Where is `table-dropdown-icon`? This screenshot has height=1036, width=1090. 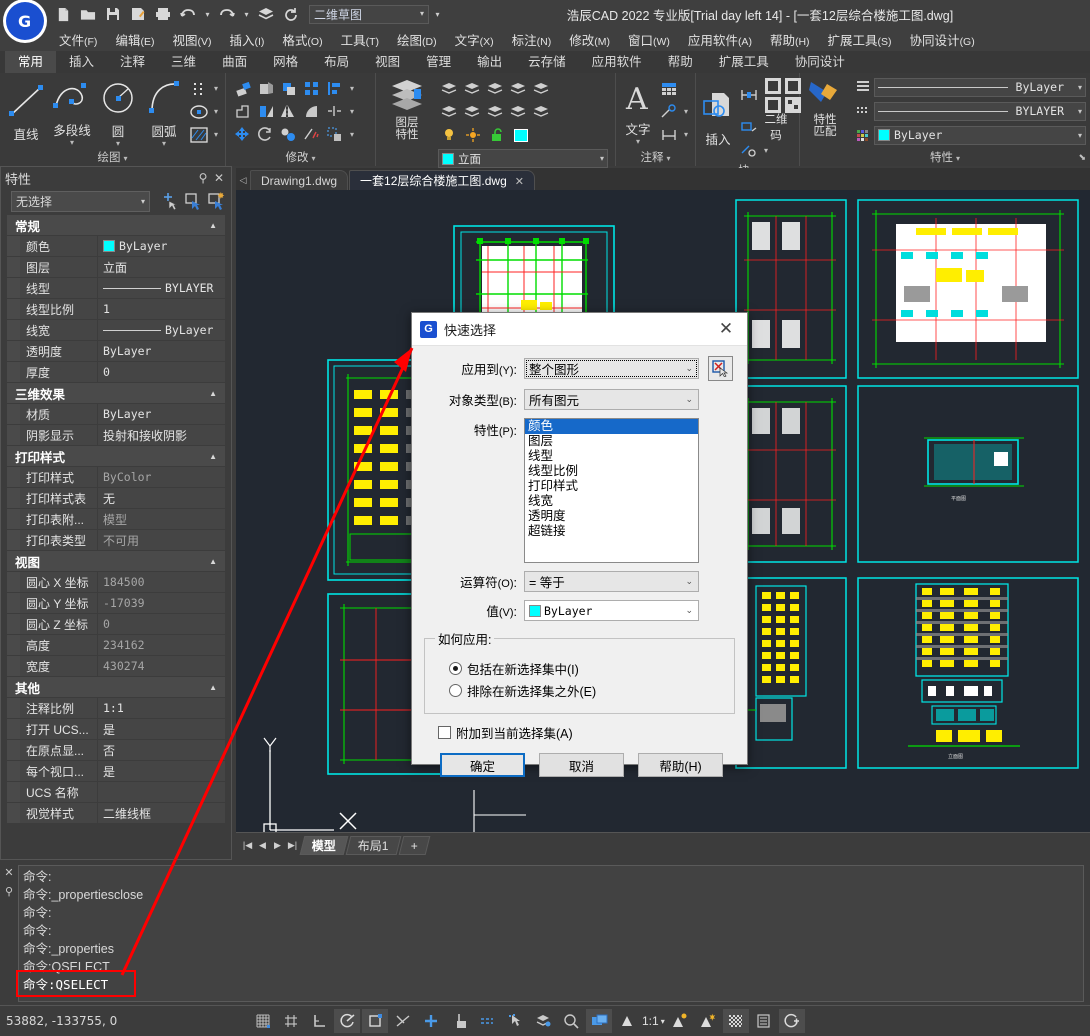
table-dropdown-icon is located at coordinates (686, 89).